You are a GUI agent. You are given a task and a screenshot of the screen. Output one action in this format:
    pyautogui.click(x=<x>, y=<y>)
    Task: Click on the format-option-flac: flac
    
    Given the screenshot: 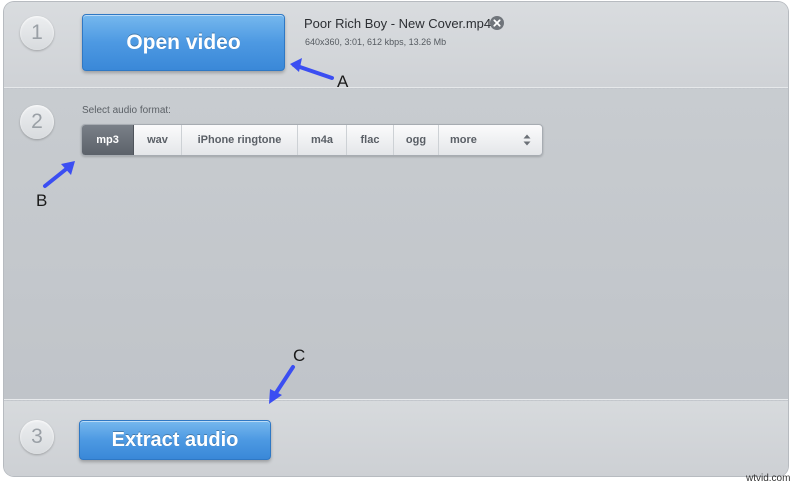 What is the action you would take?
    pyautogui.click(x=370, y=140)
    